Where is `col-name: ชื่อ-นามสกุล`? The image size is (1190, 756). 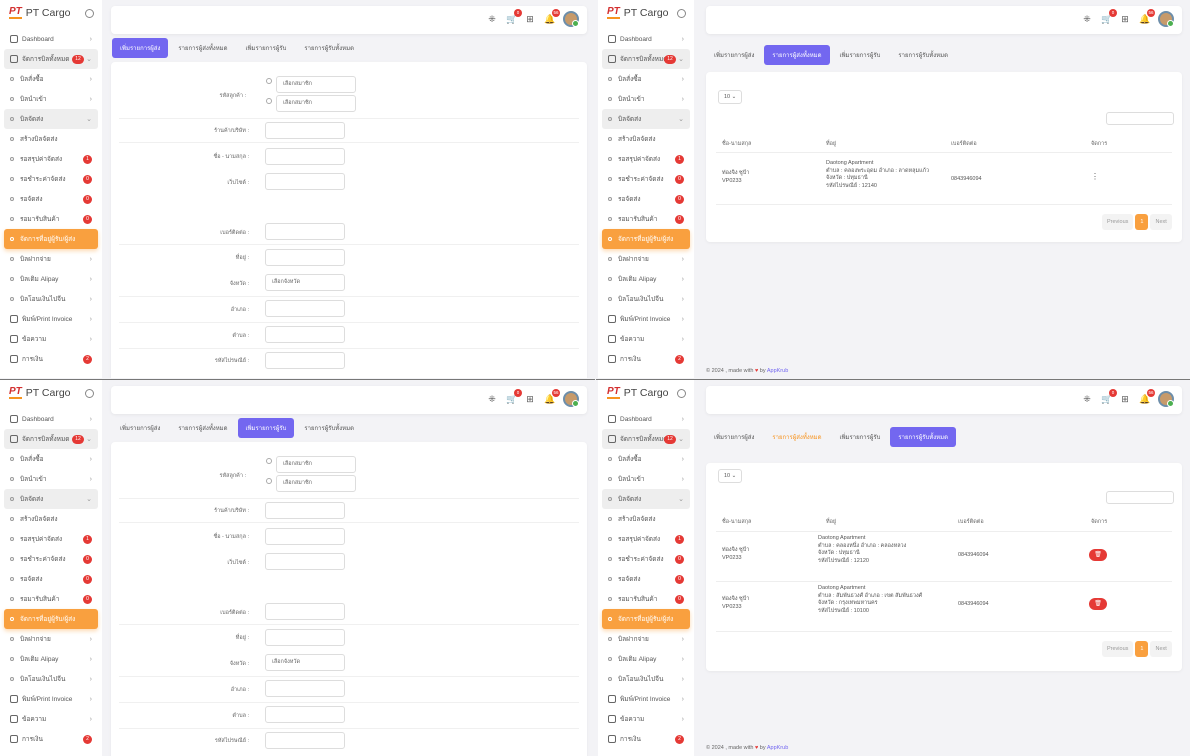
col-name: ชื่อ-นามสกุล is located at coordinates (736, 144).